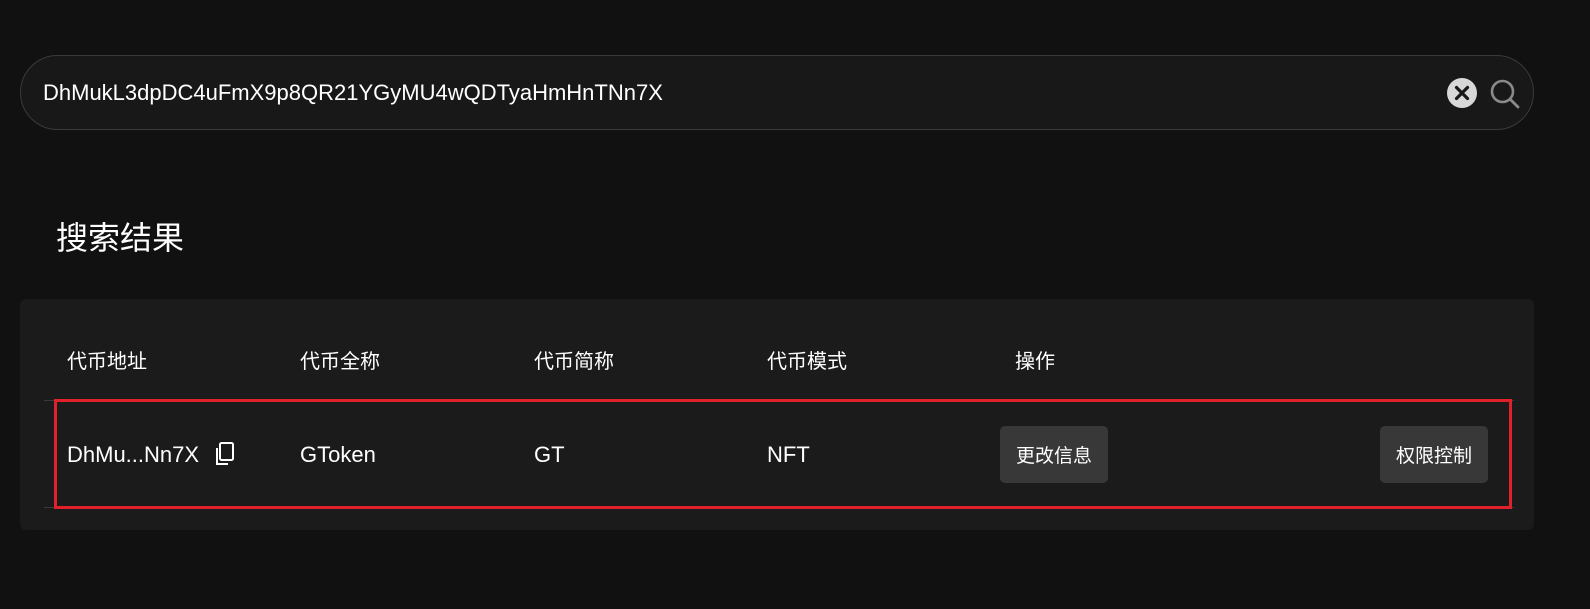  What do you see at coordinates (788, 454) in the screenshot?
I see `token-mode: NFT` at bounding box center [788, 454].